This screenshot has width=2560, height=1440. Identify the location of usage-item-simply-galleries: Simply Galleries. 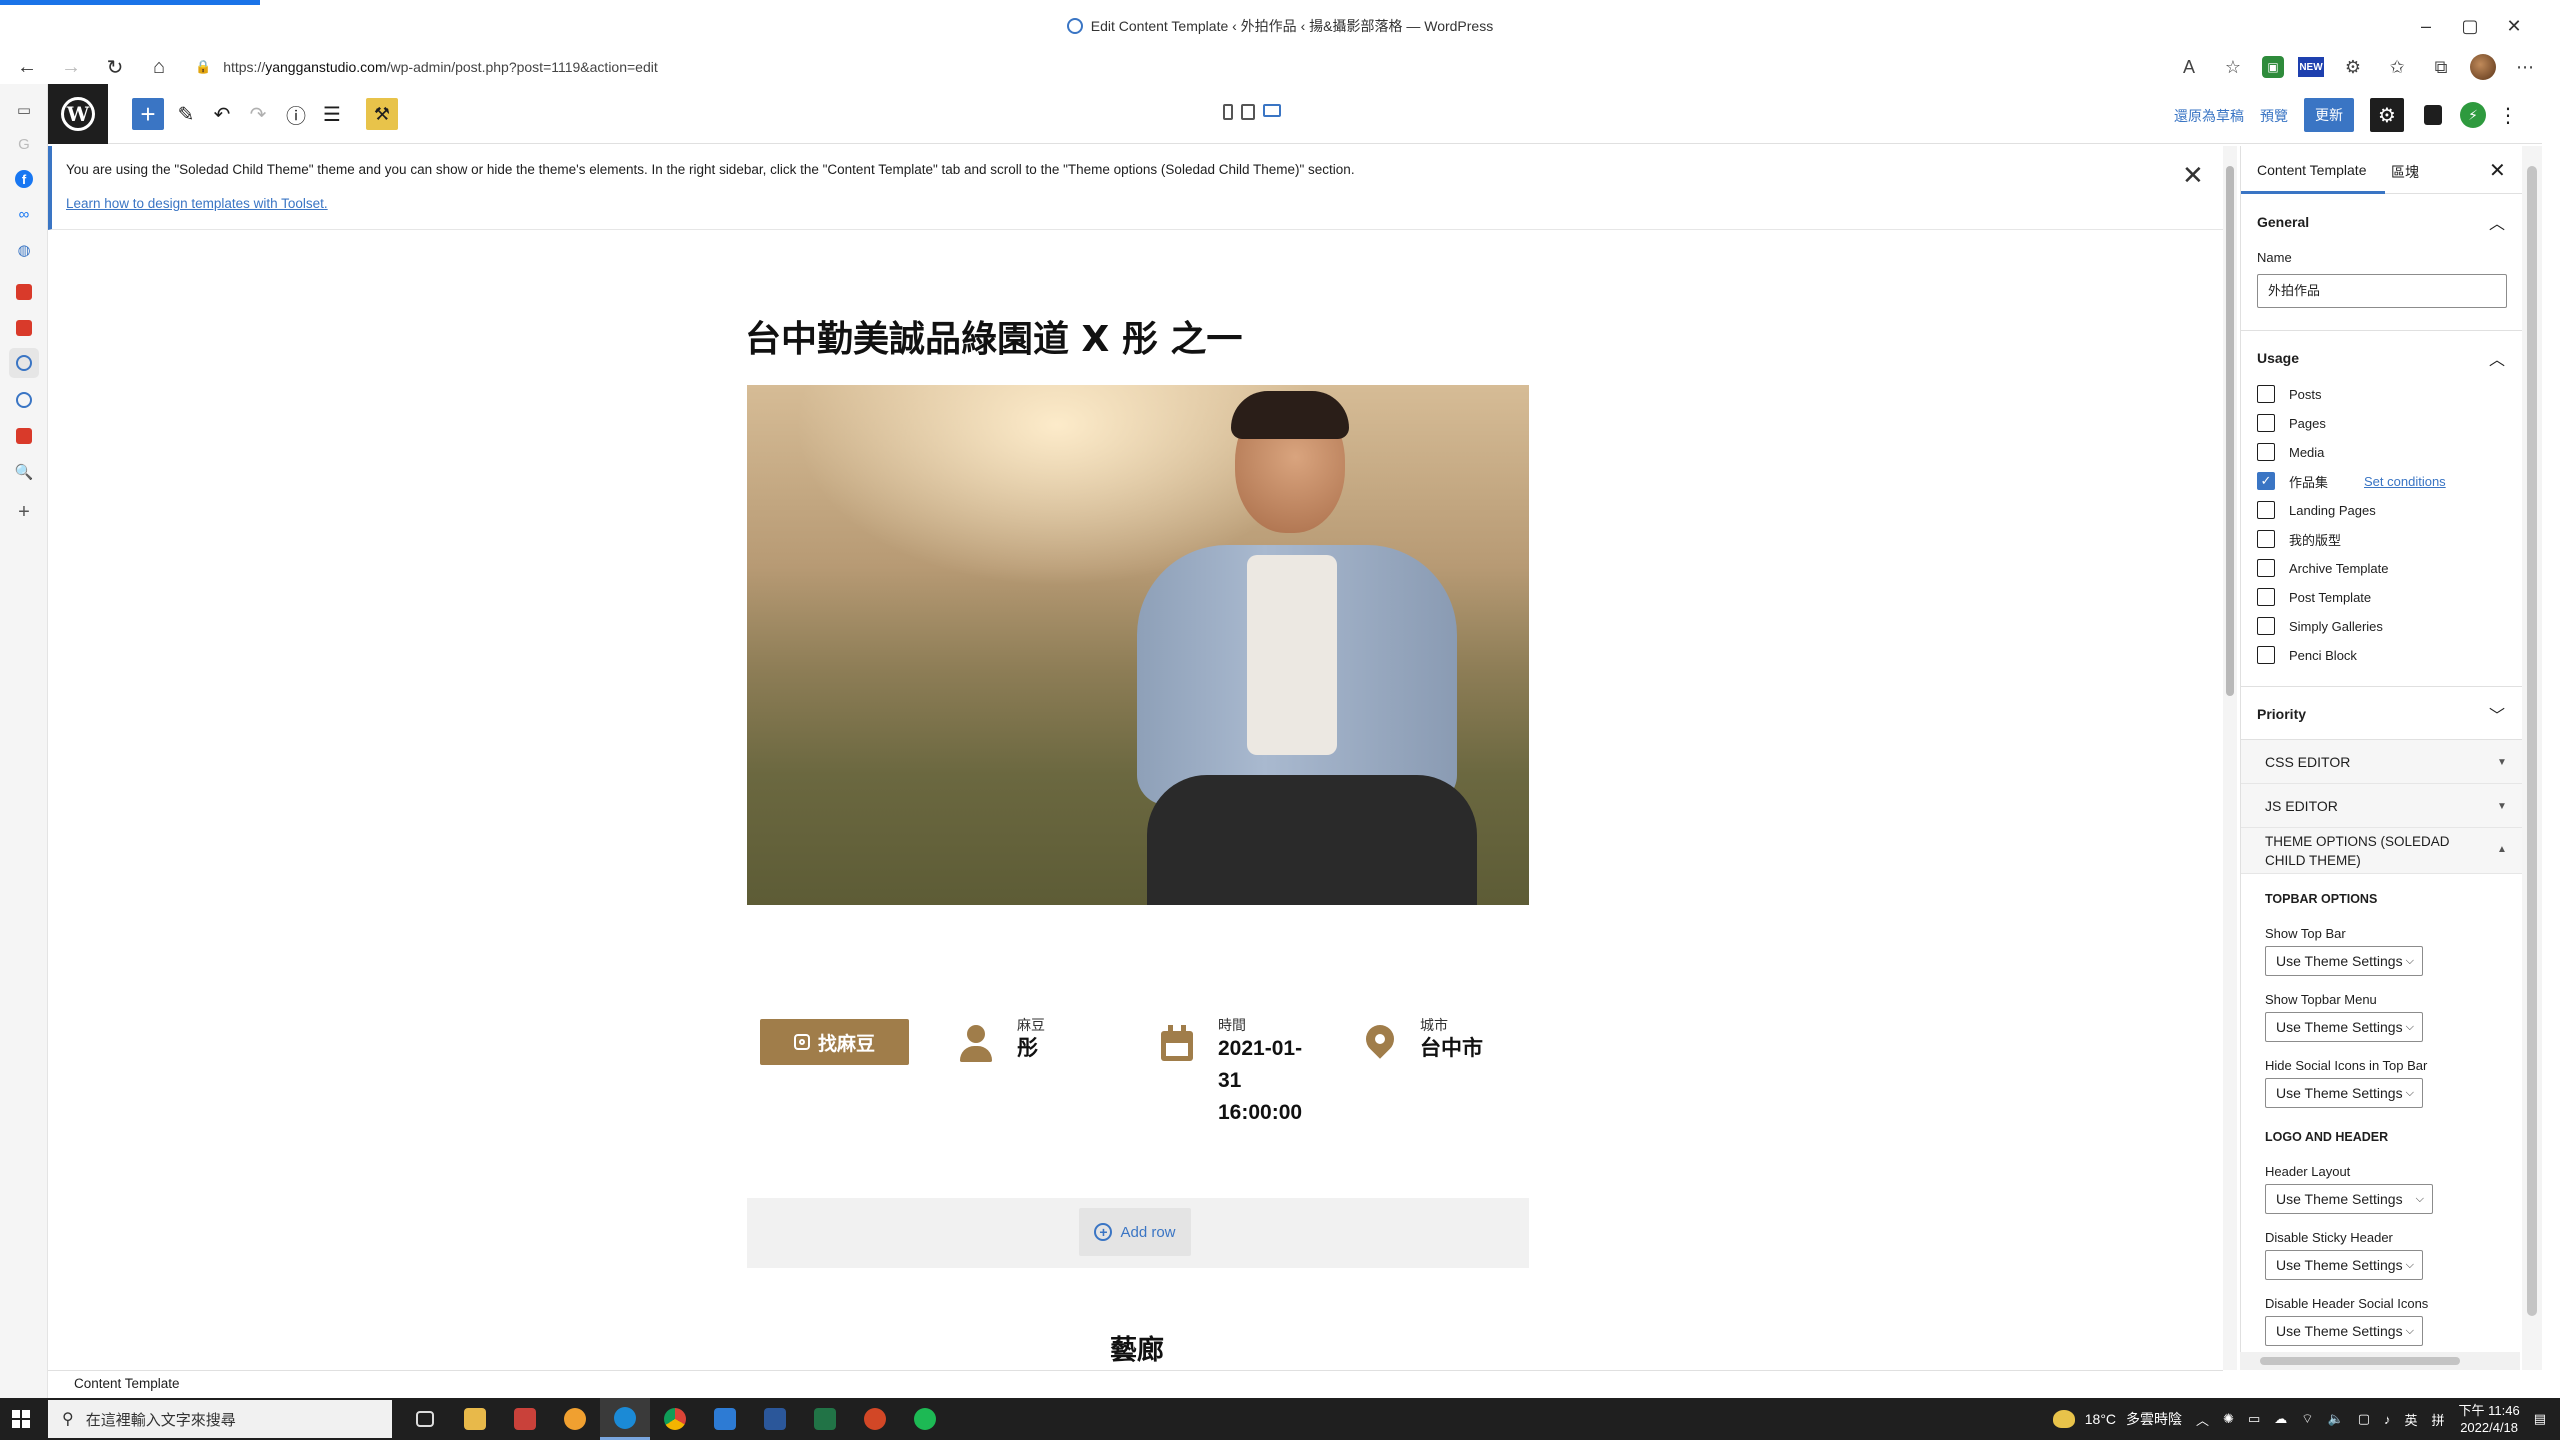
(2320, 626).